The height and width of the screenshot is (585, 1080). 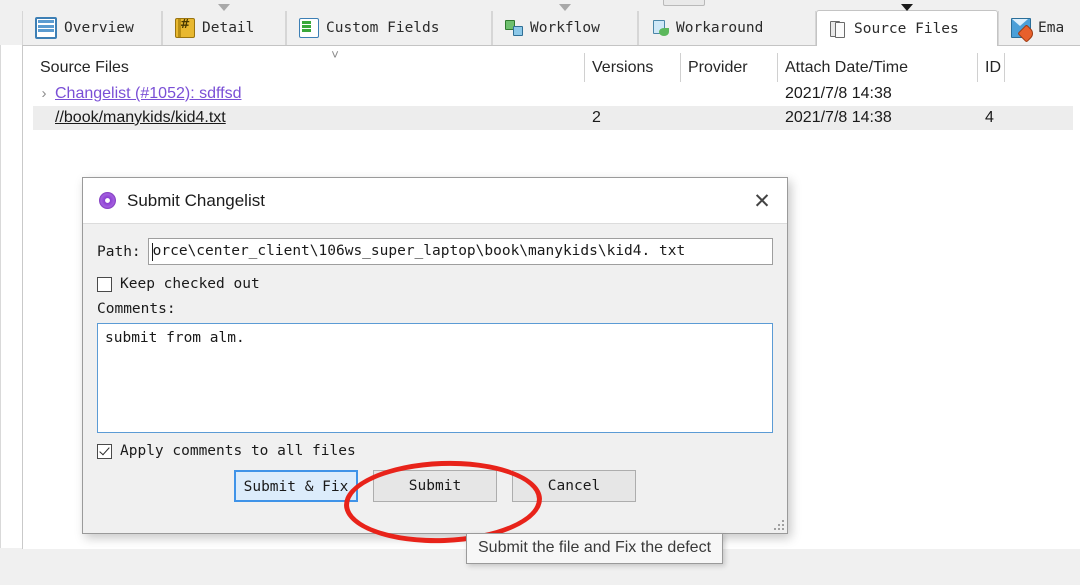 I want to click on apply-comments-checkbox, so click(x=104, y=451).